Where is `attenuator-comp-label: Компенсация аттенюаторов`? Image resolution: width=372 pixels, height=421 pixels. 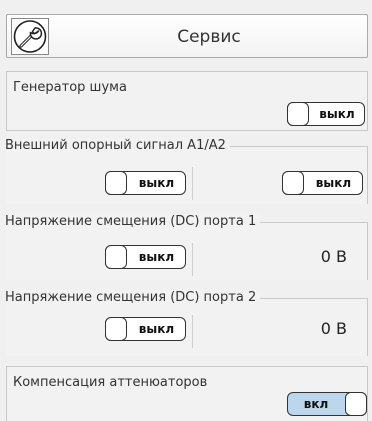
attenuator-comp-label: Компенсация аттенюаторов is located at coordinates (110, 382).